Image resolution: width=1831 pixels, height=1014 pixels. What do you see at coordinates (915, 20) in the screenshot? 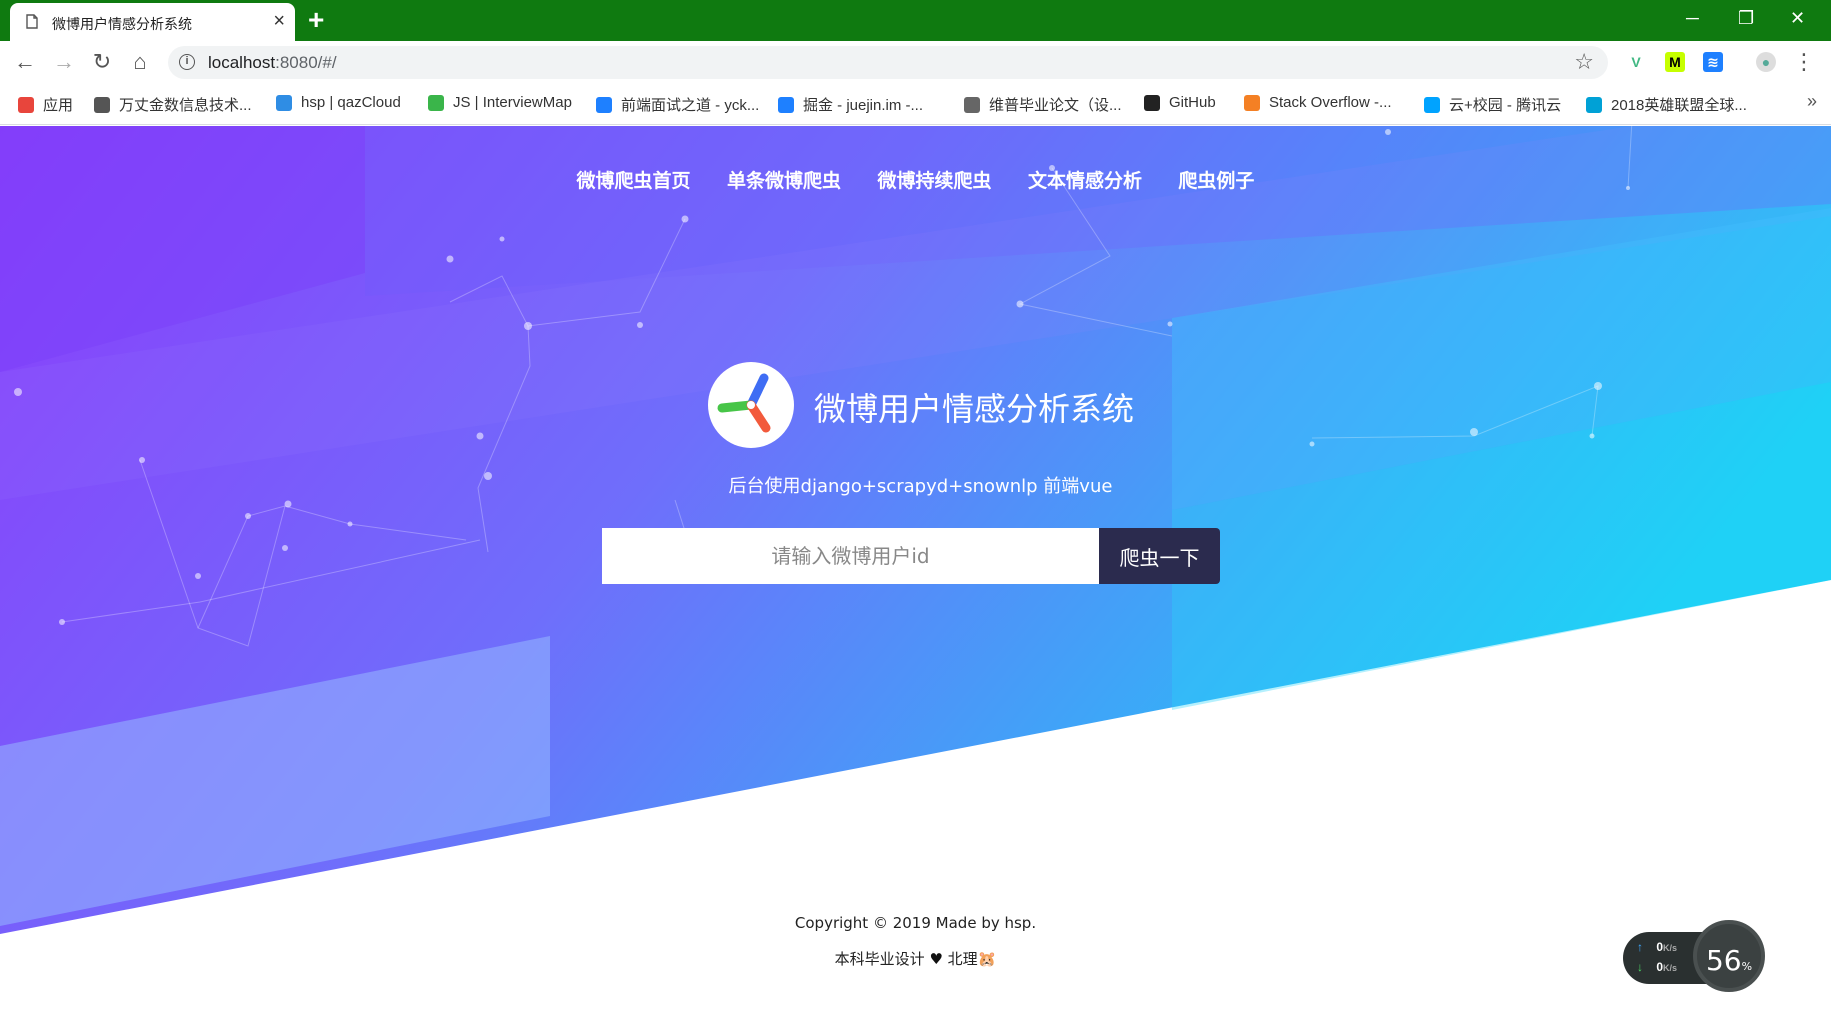
I see `browser-titlebar: 微博用户情感分析系统 × + ─ ❐ ✕` at bounding box center [915, 20].